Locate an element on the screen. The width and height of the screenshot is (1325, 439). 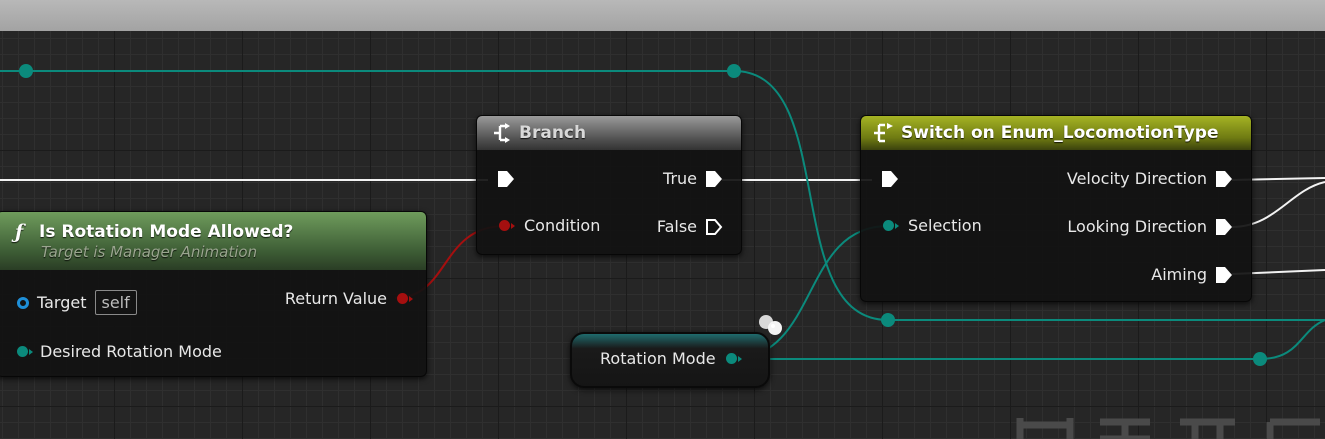
branch-title: Branch is located at coordinates (553, 133).